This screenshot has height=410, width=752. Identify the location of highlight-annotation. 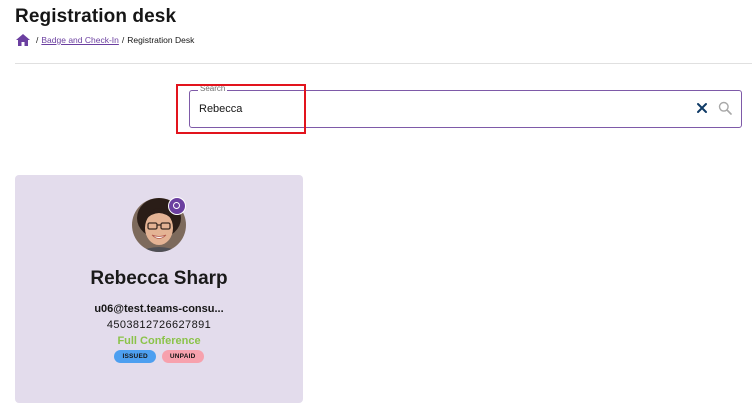
(241, 109).